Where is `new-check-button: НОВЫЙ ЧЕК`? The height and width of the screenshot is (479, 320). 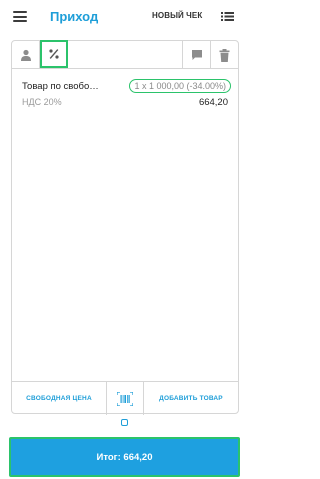 new-check-button: НОВЫЙ ЧЕК is located at coordinates (177, 15).